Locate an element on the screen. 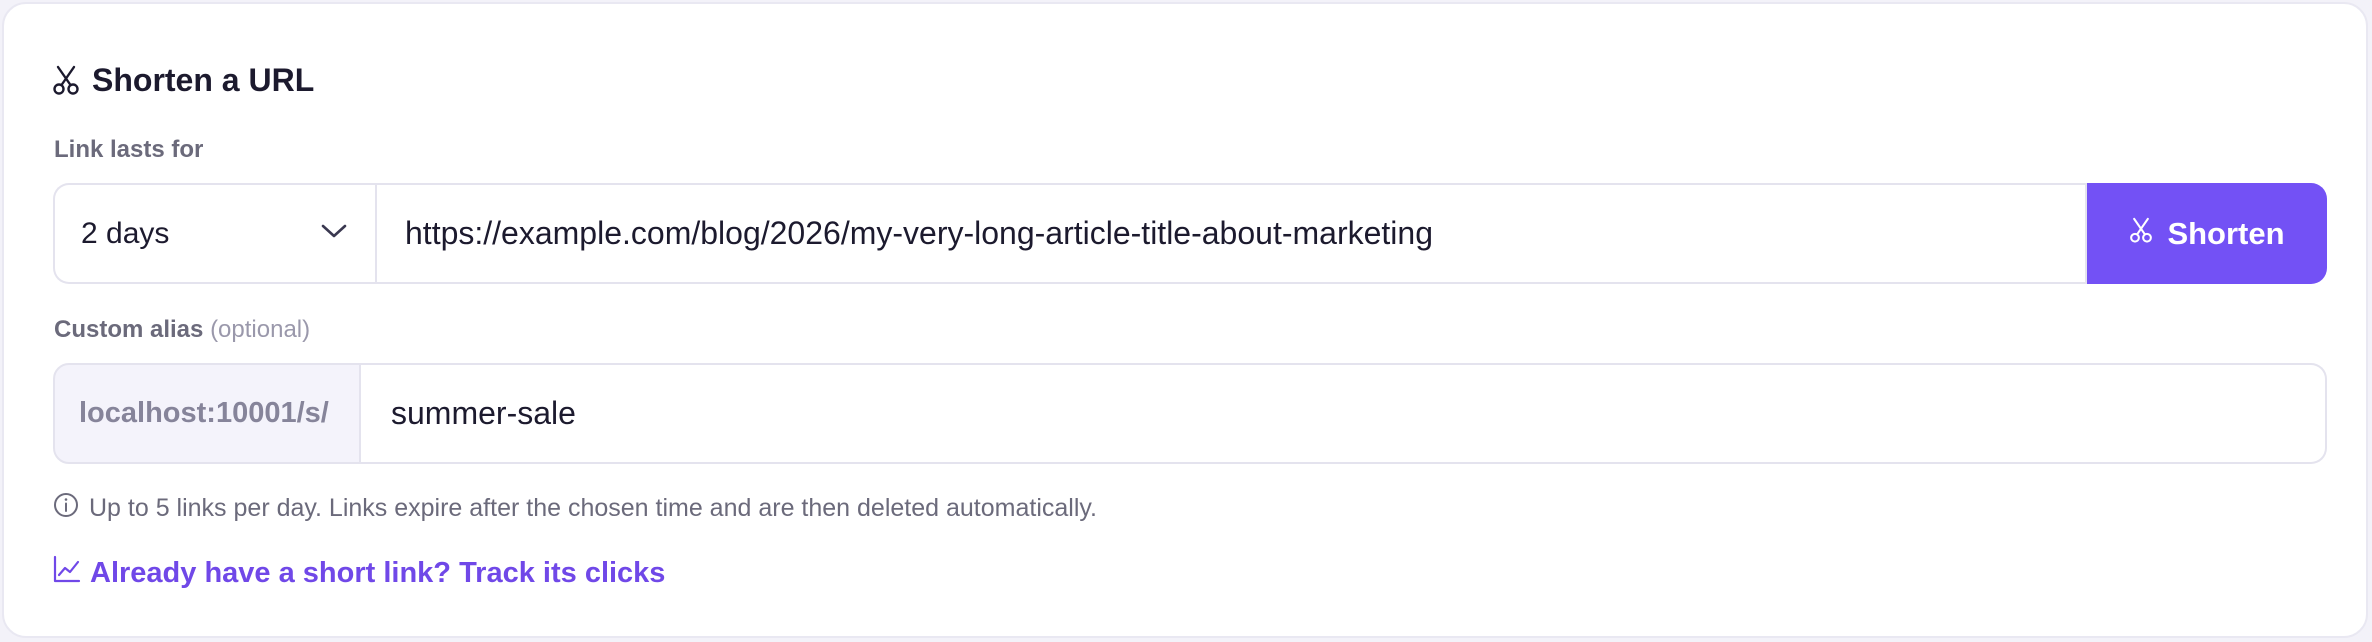 This screenshot has width=2372, height=642. shorten-button-label: Shorten is located at coordinates (2226, 233).